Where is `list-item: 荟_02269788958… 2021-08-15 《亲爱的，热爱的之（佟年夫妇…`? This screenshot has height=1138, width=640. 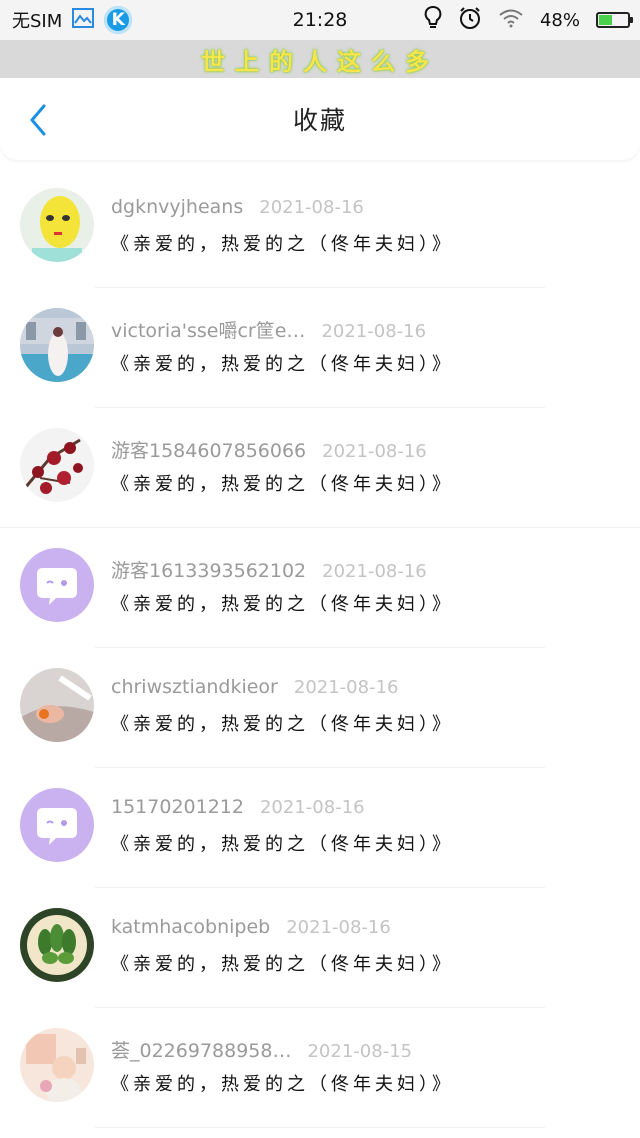 list-item: 荟_02269788958… 2021-08-15 《亲爱的，热爱的之（佟年夫妇… is located at coordinates (320, 1068).